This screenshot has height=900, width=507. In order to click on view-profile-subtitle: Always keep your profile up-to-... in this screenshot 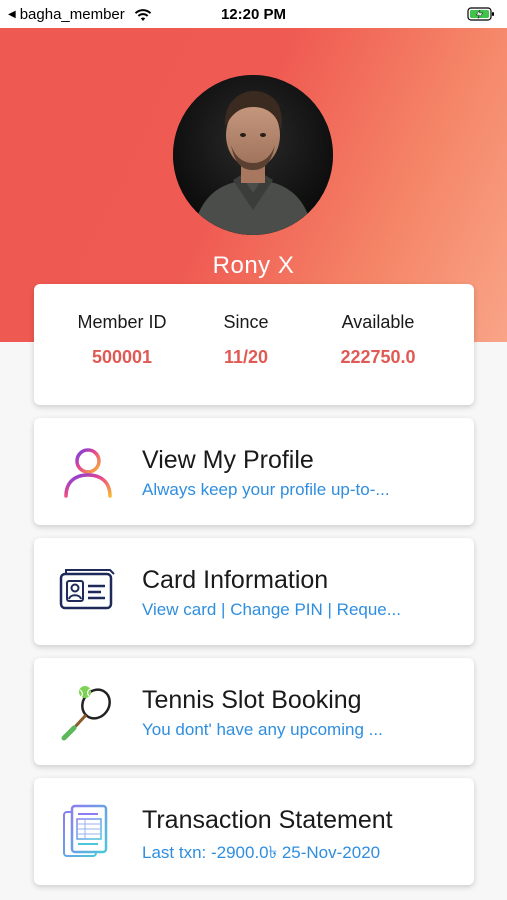, I will do `click(266, 489)`.